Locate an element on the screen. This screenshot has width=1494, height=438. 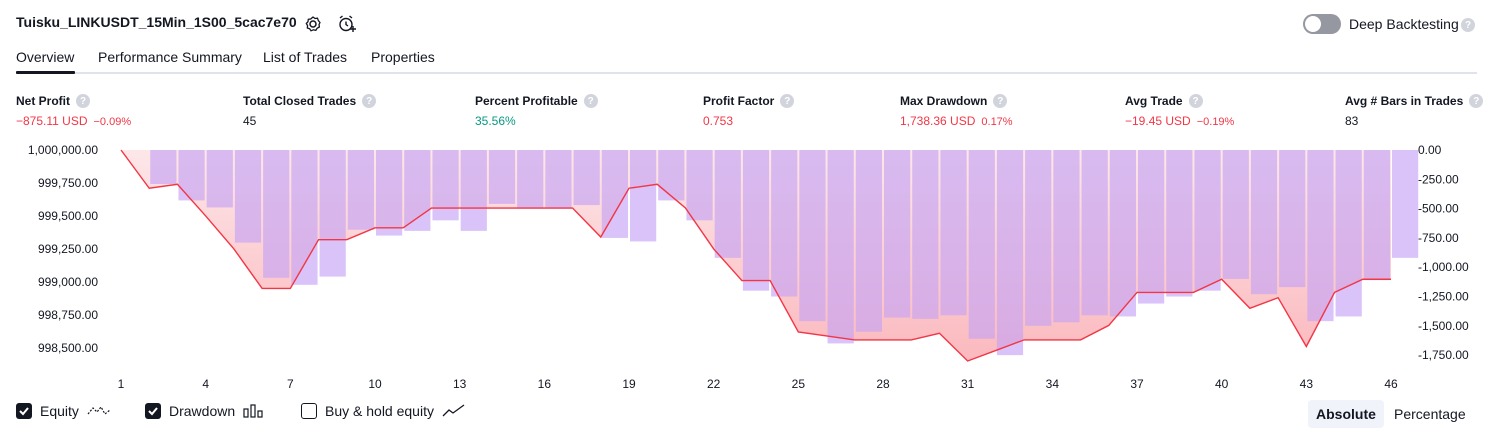
metric-label-text: Avg # Bars in Trades is located at coordinates (1404, 101).